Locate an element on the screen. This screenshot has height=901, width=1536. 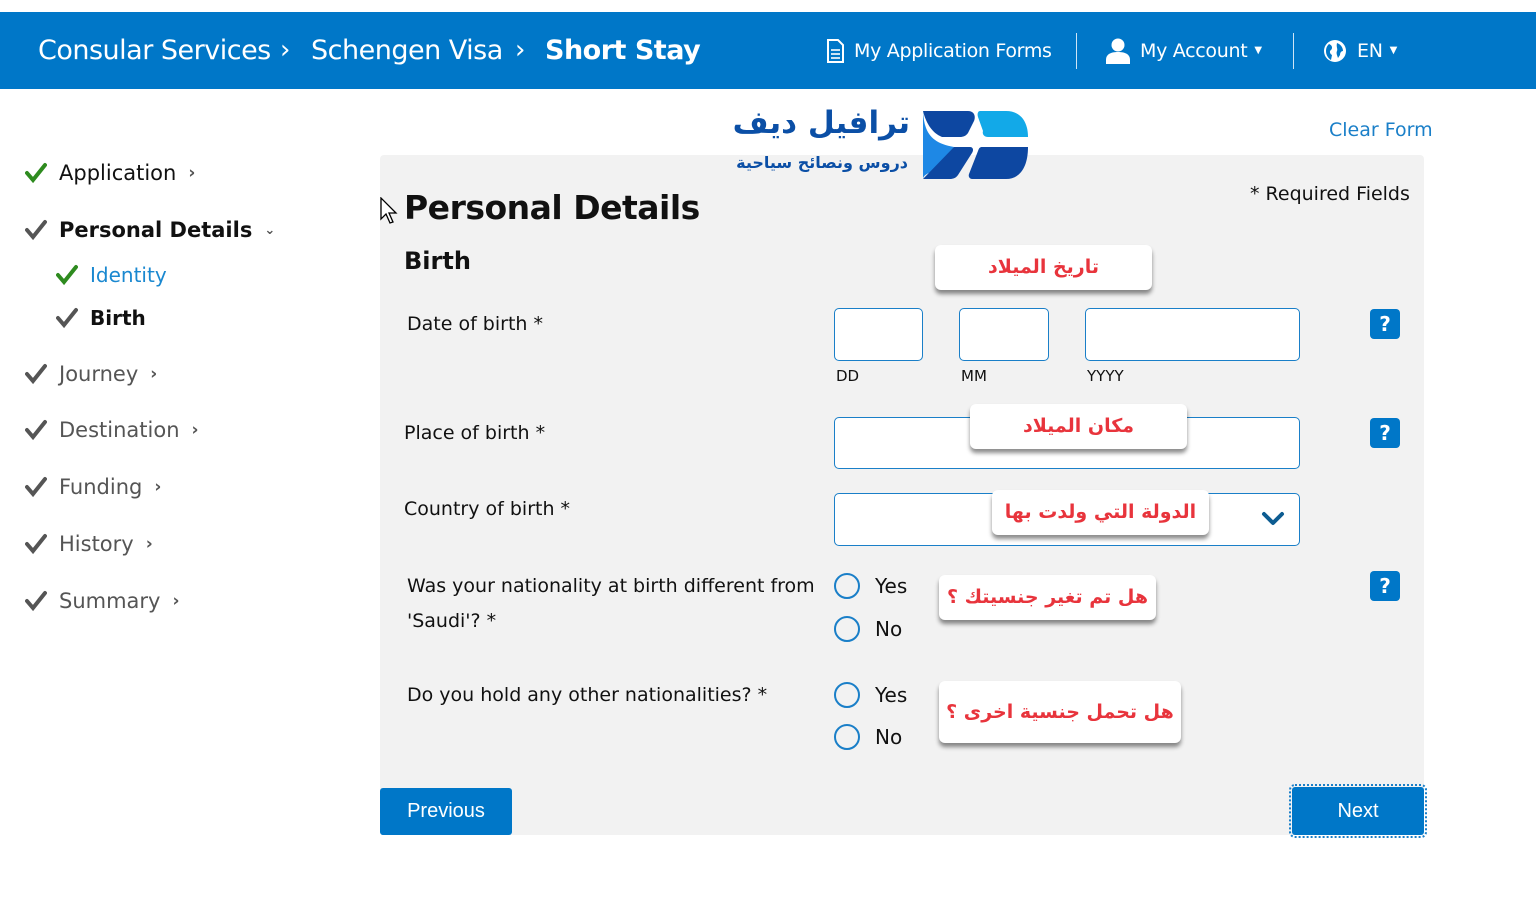
sidebar-item-label: Destination is located at coordinates (119, 430).